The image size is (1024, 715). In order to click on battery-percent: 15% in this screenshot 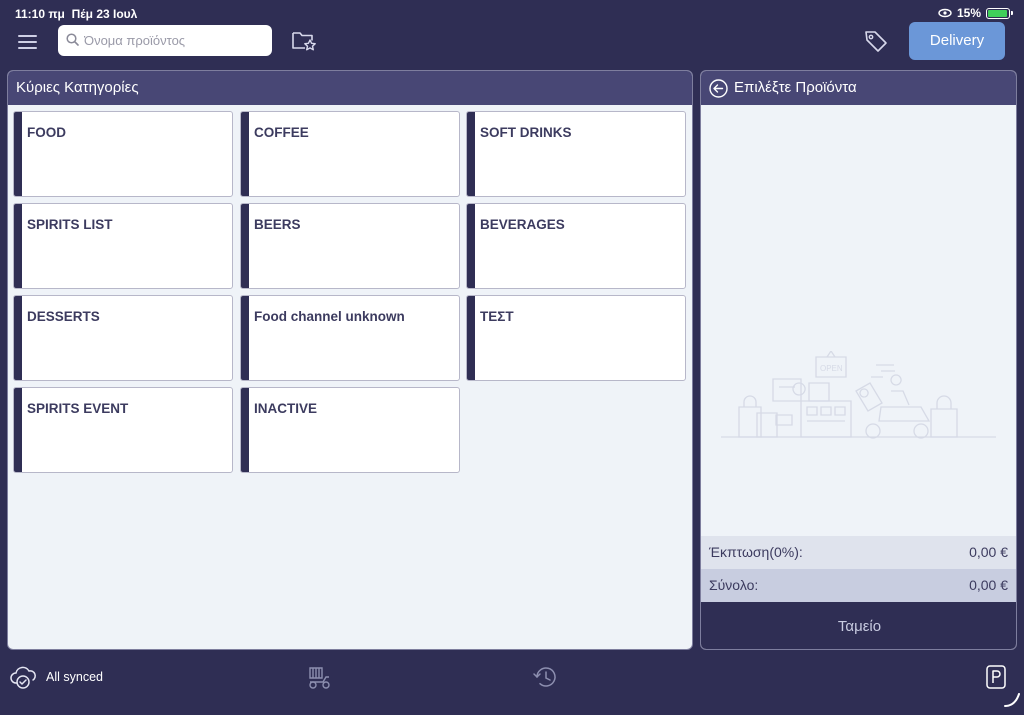, I will do `click(968, 13)`.